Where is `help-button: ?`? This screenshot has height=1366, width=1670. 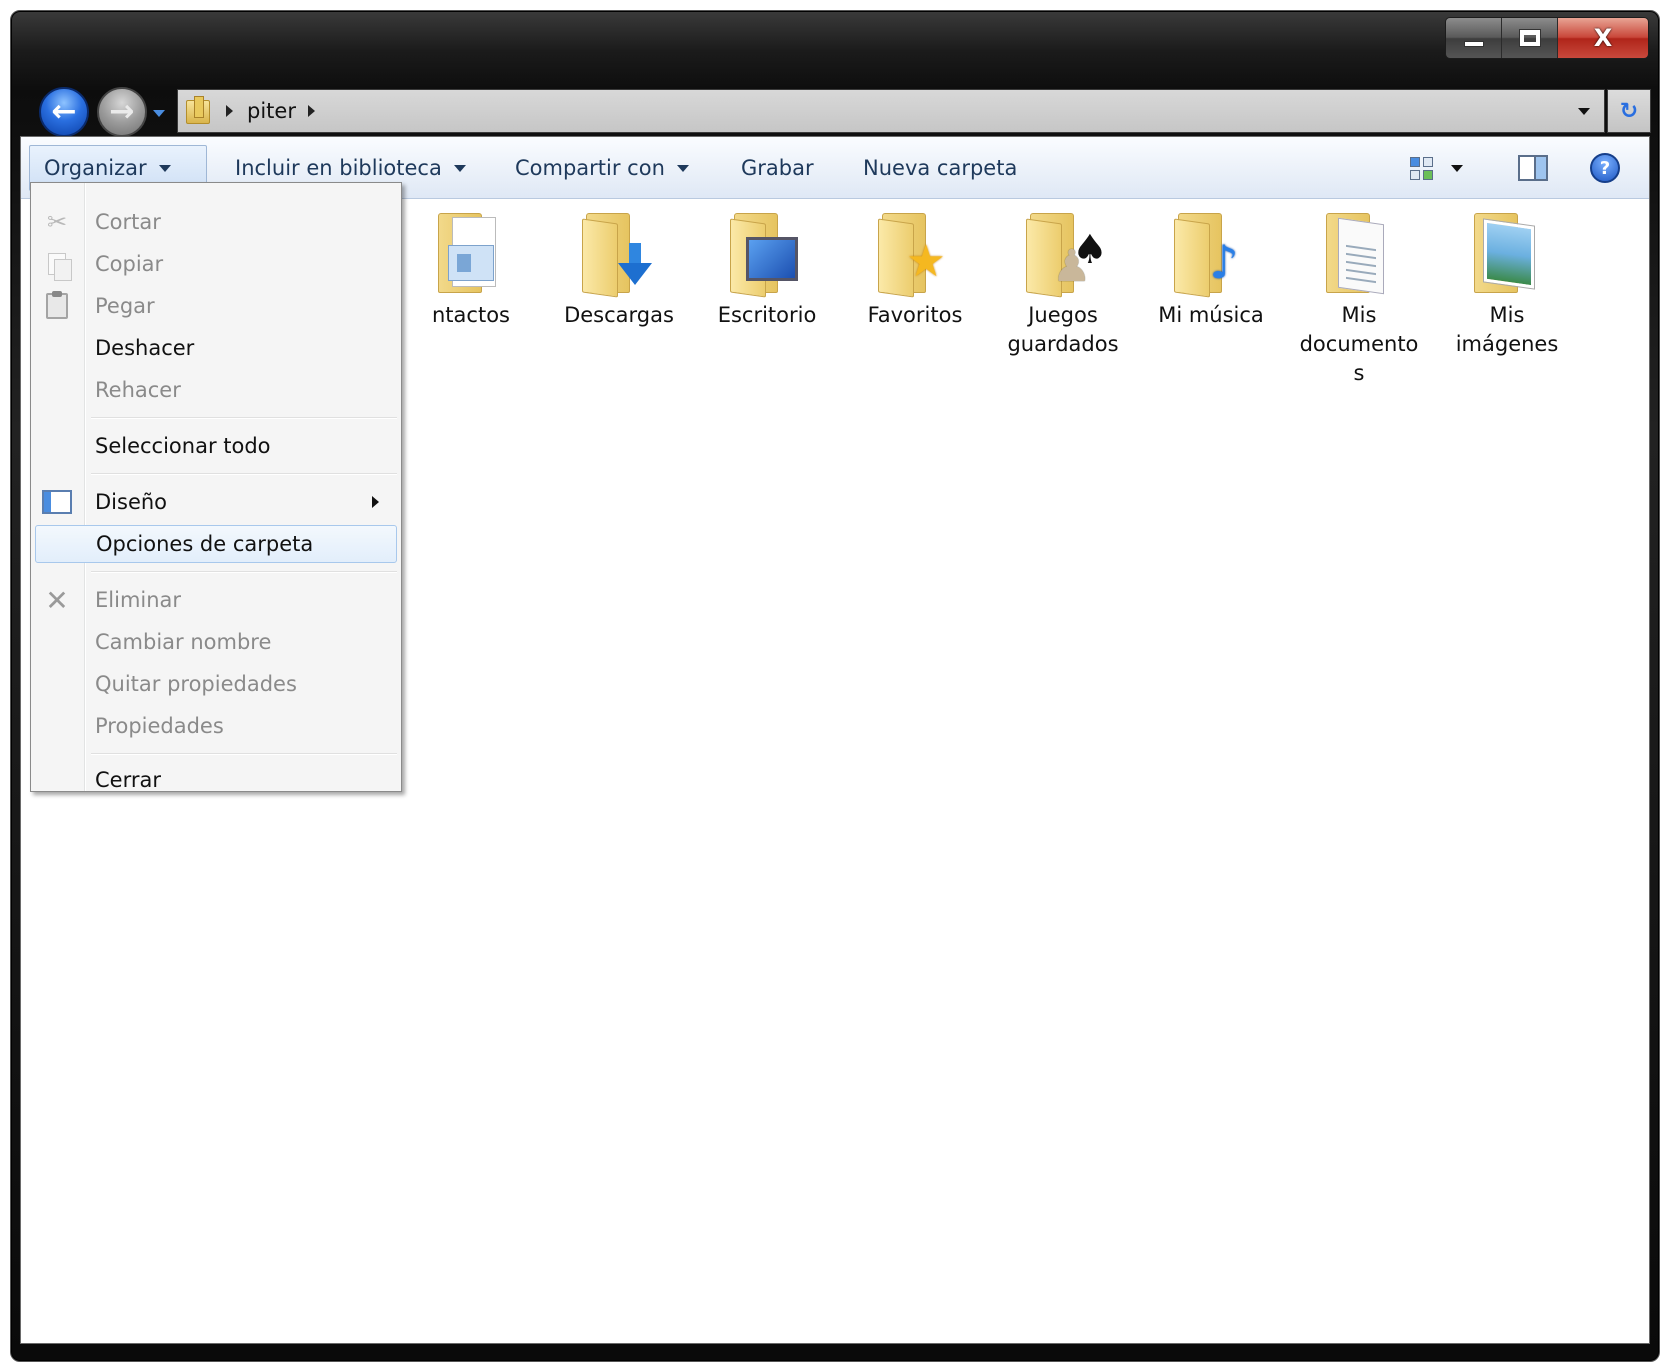 help-button: ? is located at coordinates (1605, 168).